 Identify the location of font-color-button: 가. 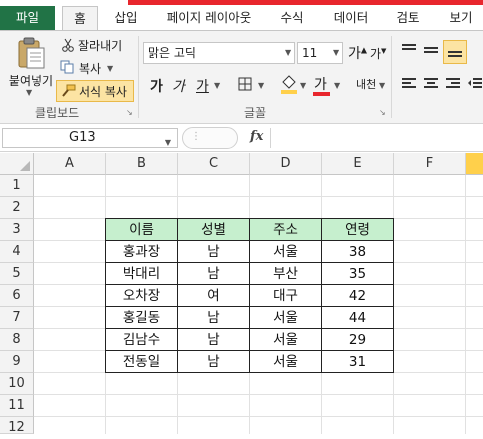
(320, 84).